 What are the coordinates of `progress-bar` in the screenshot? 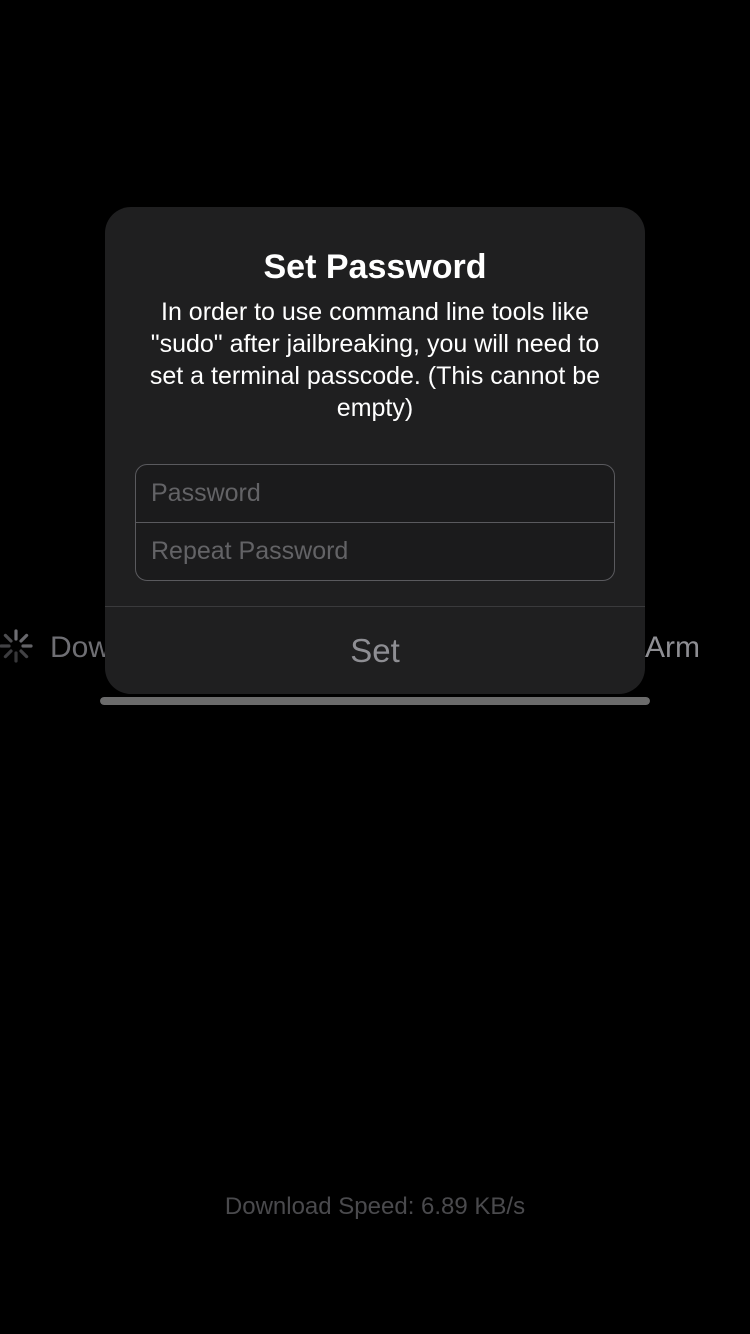 It's located at (375, 701).